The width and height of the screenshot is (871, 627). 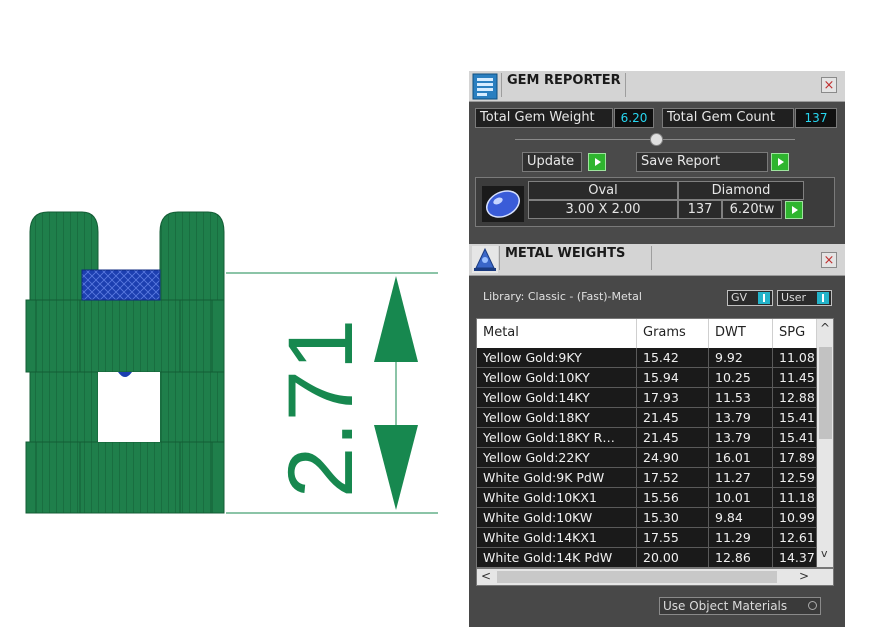 I want to click on cell-metal: White Gold:10KX1, so click(x=557, y=497).